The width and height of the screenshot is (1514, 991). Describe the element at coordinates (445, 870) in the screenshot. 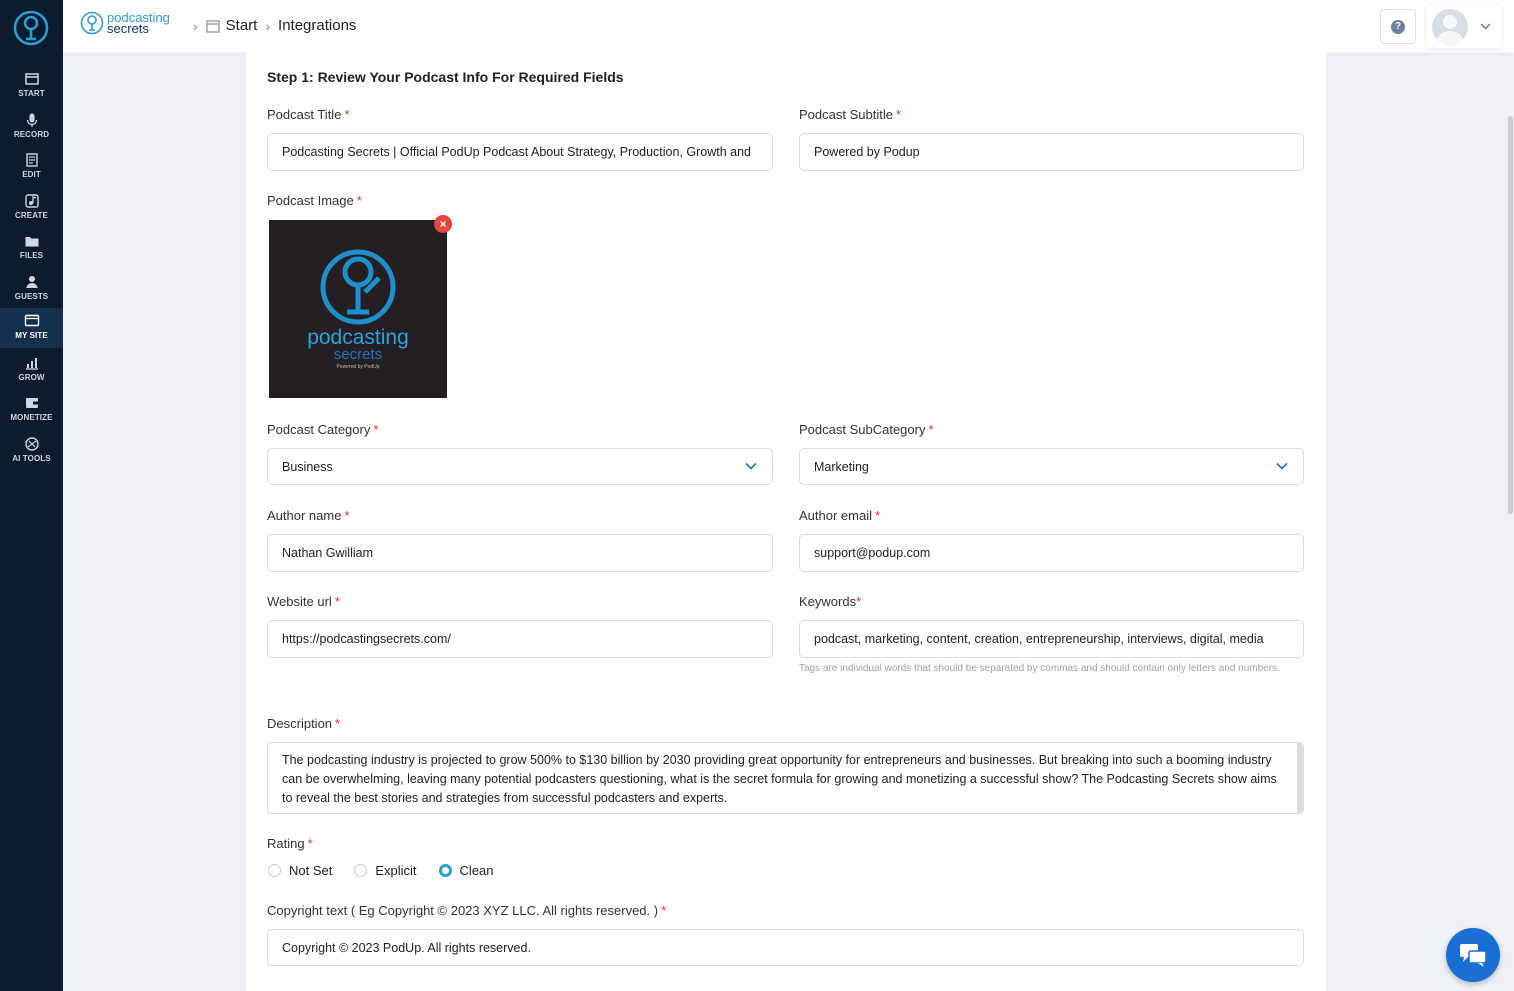

I see `radio-circle-checked-icon` at that location.